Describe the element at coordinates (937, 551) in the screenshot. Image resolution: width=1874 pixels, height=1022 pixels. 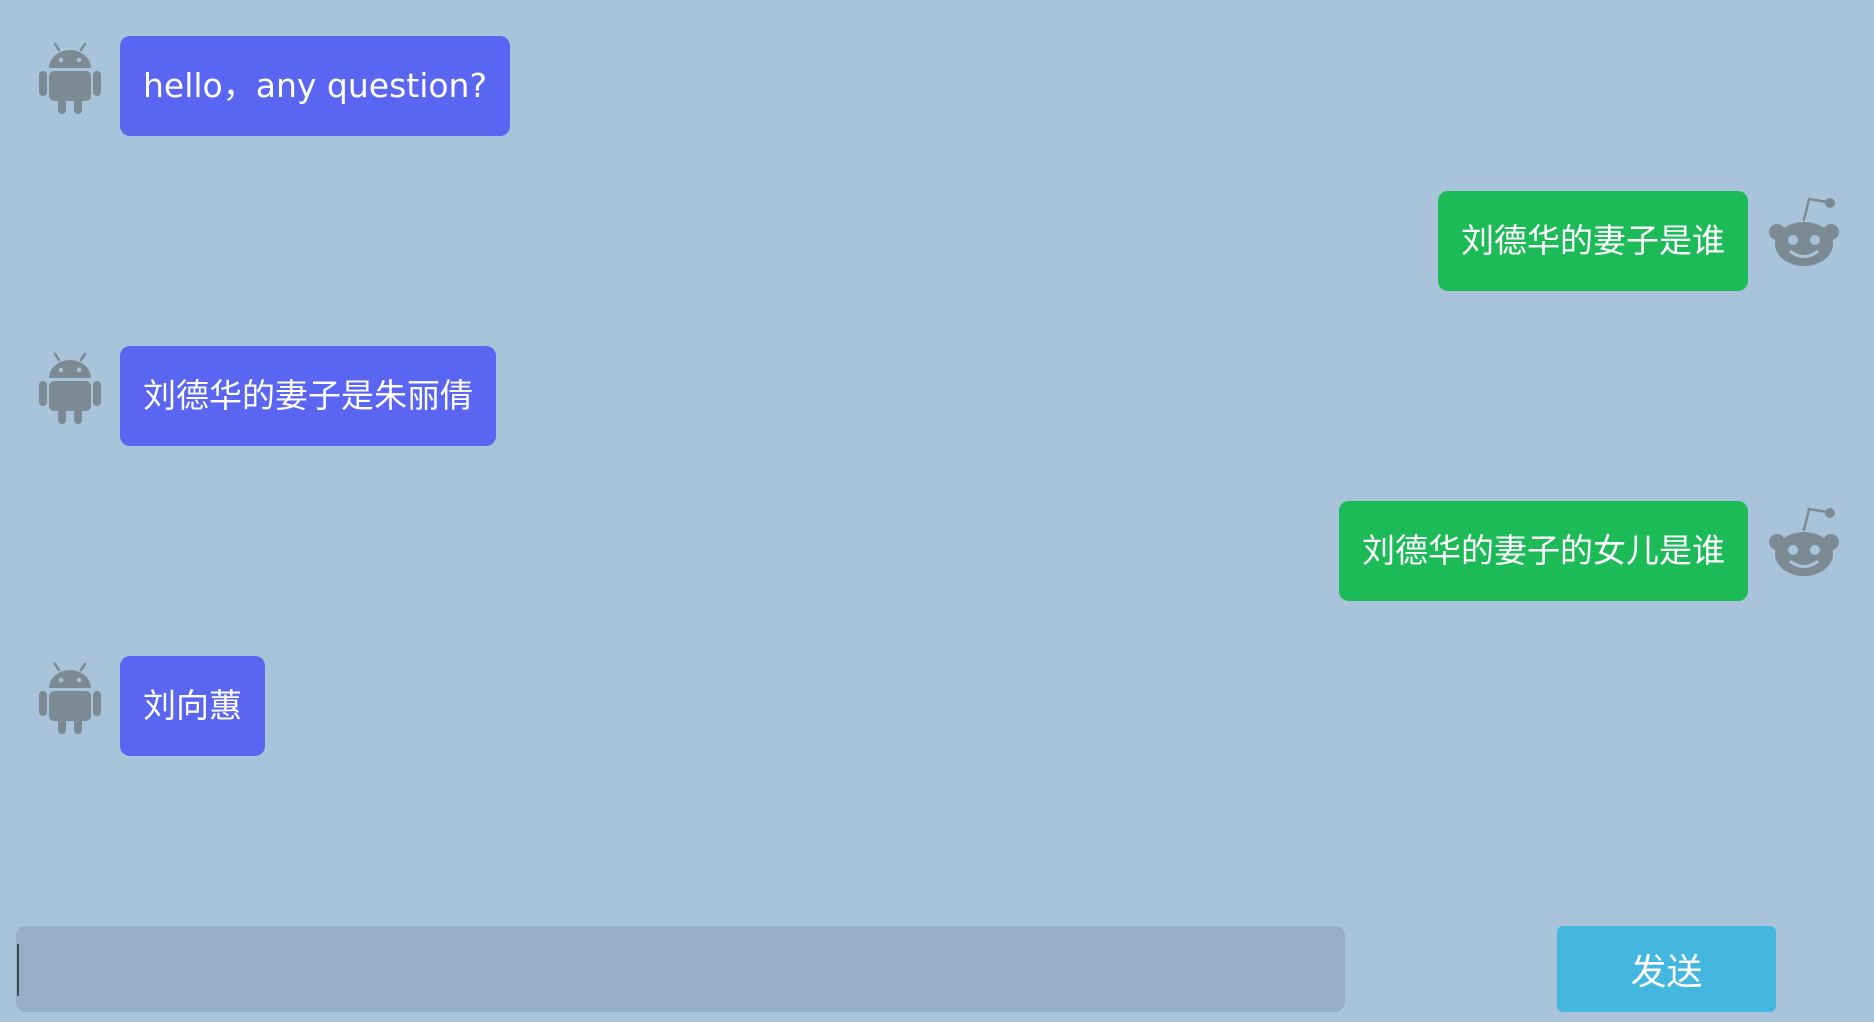
I see `message-row: 刘德华的妻子的女儿是谁` at that location.